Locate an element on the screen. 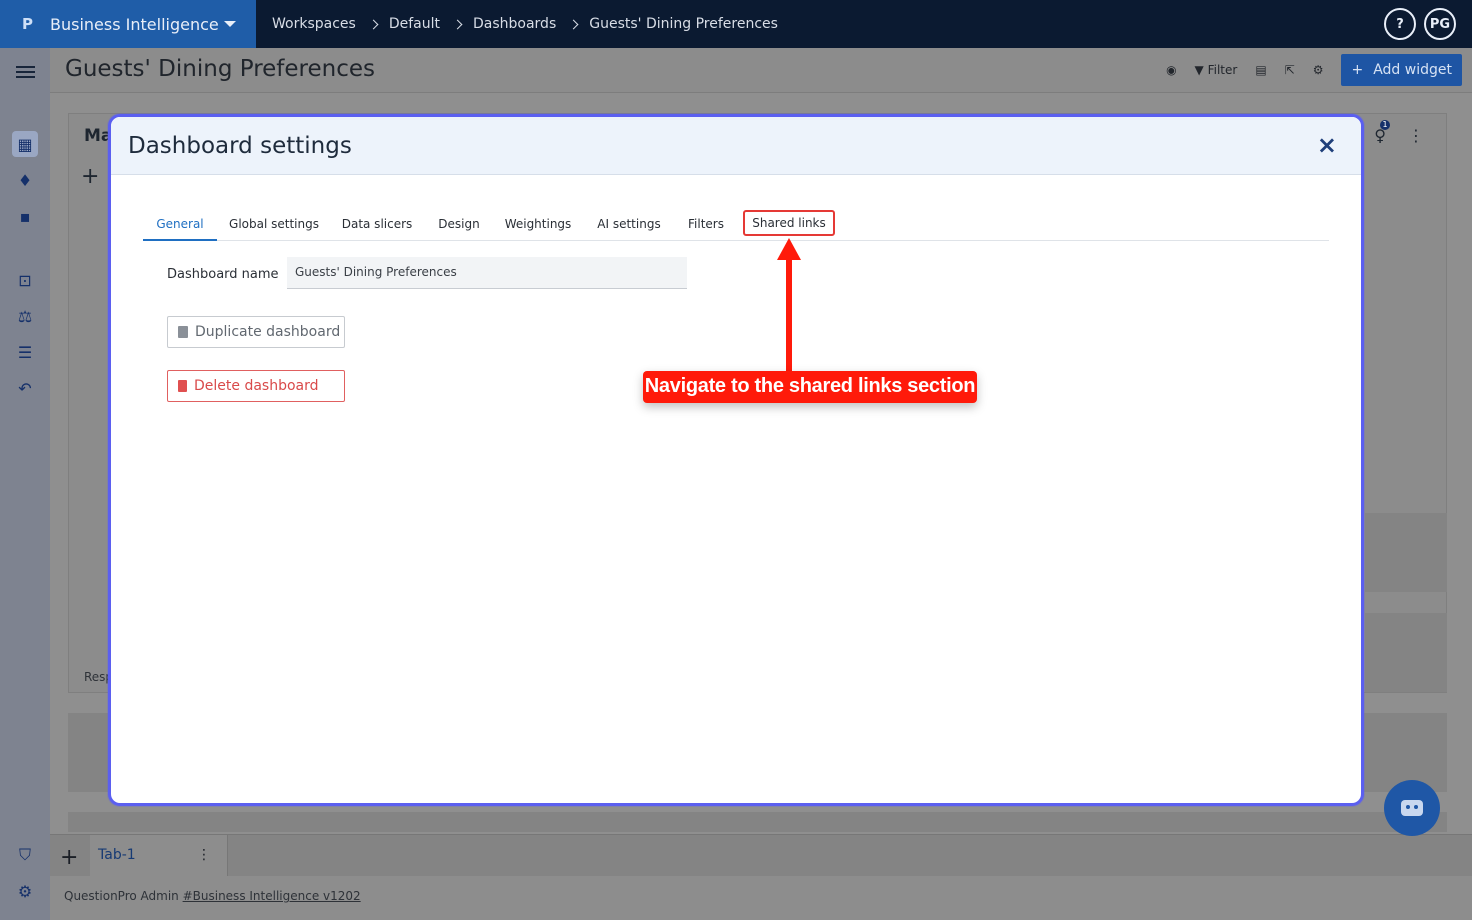  dashboard-name-label: Dashboard name is located at coordinates (223, 274).